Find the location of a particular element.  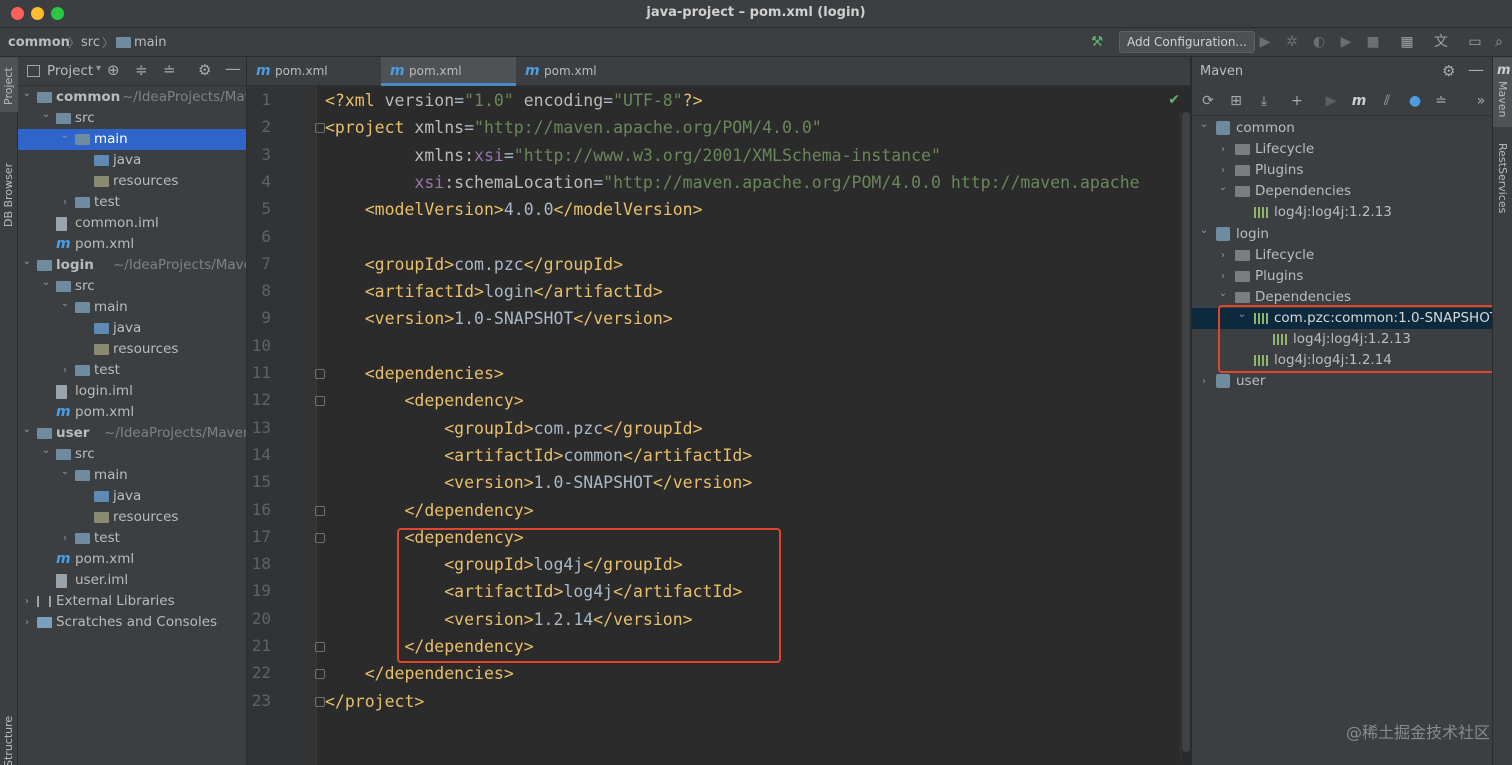

tab-pom-common: mpom.xml (common)✕ is located at coordinates (596, 82).